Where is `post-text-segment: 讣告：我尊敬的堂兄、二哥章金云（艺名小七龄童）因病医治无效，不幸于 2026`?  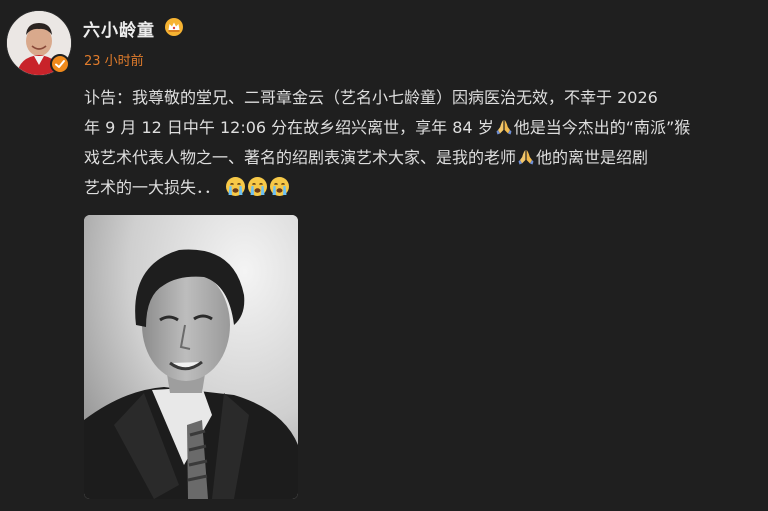 post-text-segment: 讣告：我尊敬的堂兄、二哥章金云（艺名小七龄童）因病医治无效，不幸于 2026 is located at coordinates (371, 97).